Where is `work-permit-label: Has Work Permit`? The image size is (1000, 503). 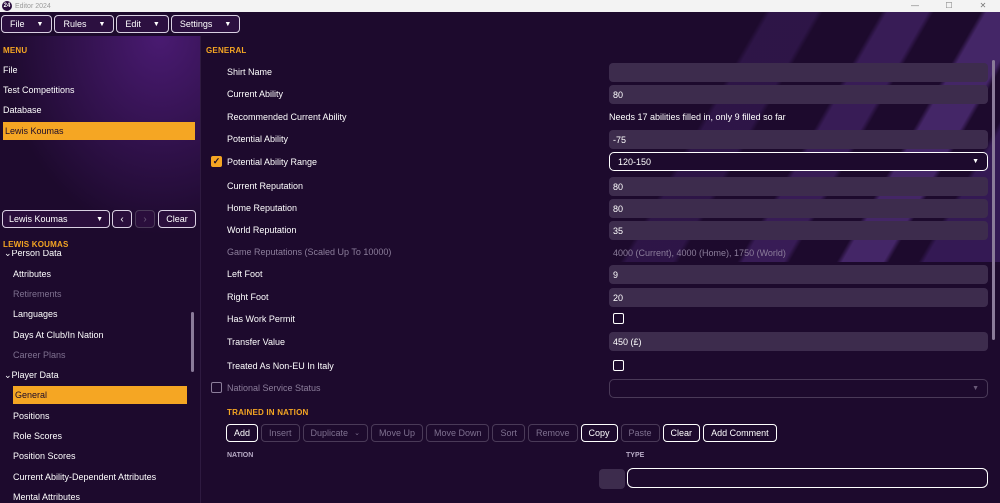 work-permit-label: Has Work Permit is located at coordinates (261, 319).